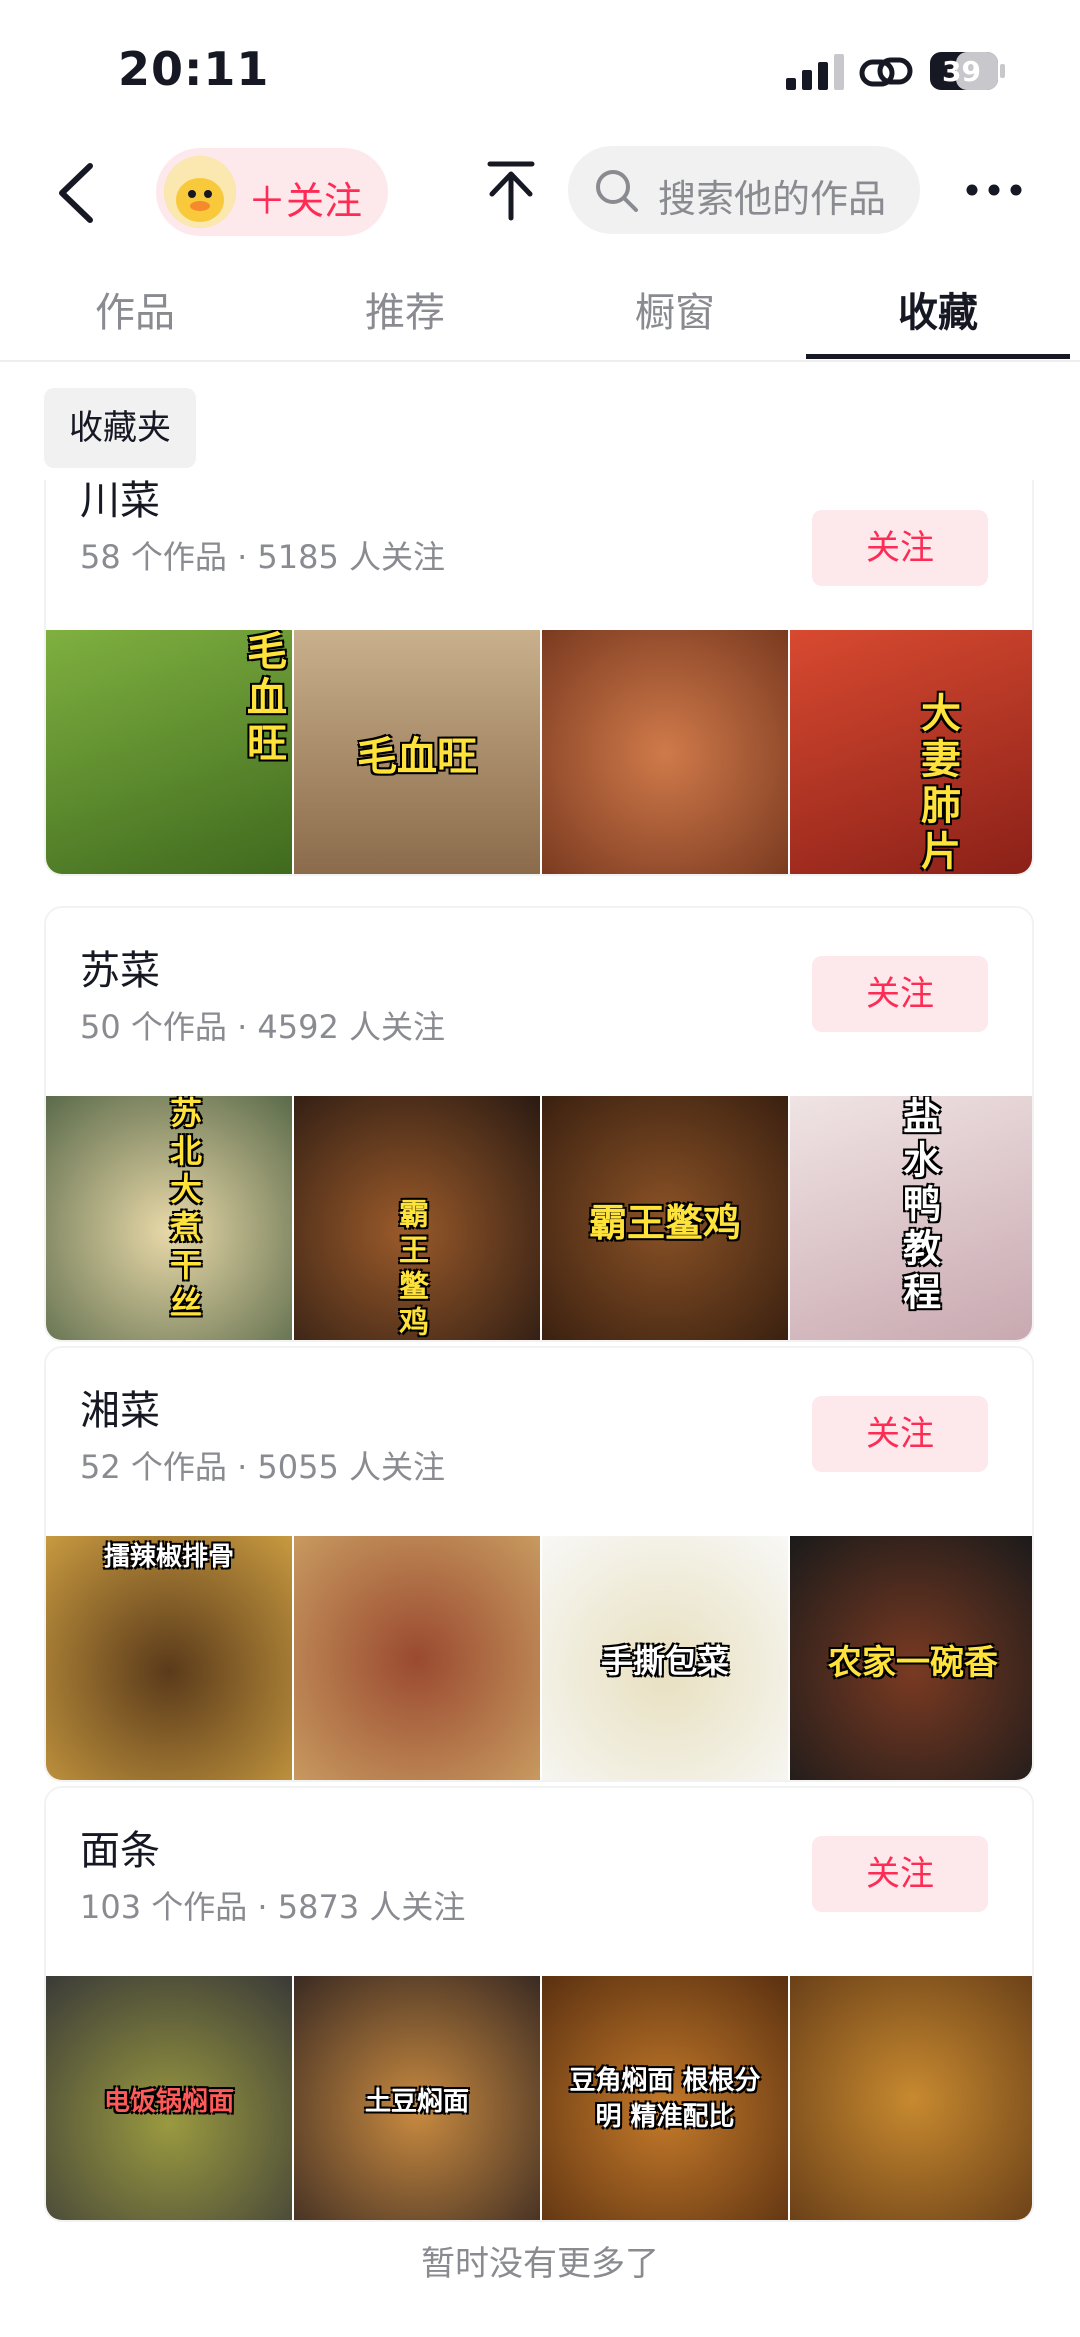 The width and height of the screenshot is (1080, 2337). I want to click on collection-thumbnails: 苏北大煮干丝 霸王鳖鸡 霸王鳖鸡 盐水鸭教程, so click(539, 1219).